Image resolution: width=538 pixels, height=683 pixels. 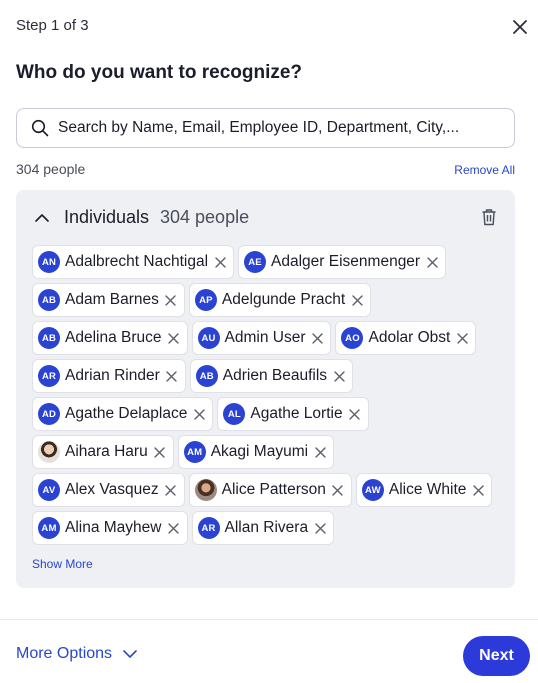 What do you see at coordinates (346, 261) in the screenshot?
I see `person-name: Adalger Eisenmenger` at bounding box center [346, 261].